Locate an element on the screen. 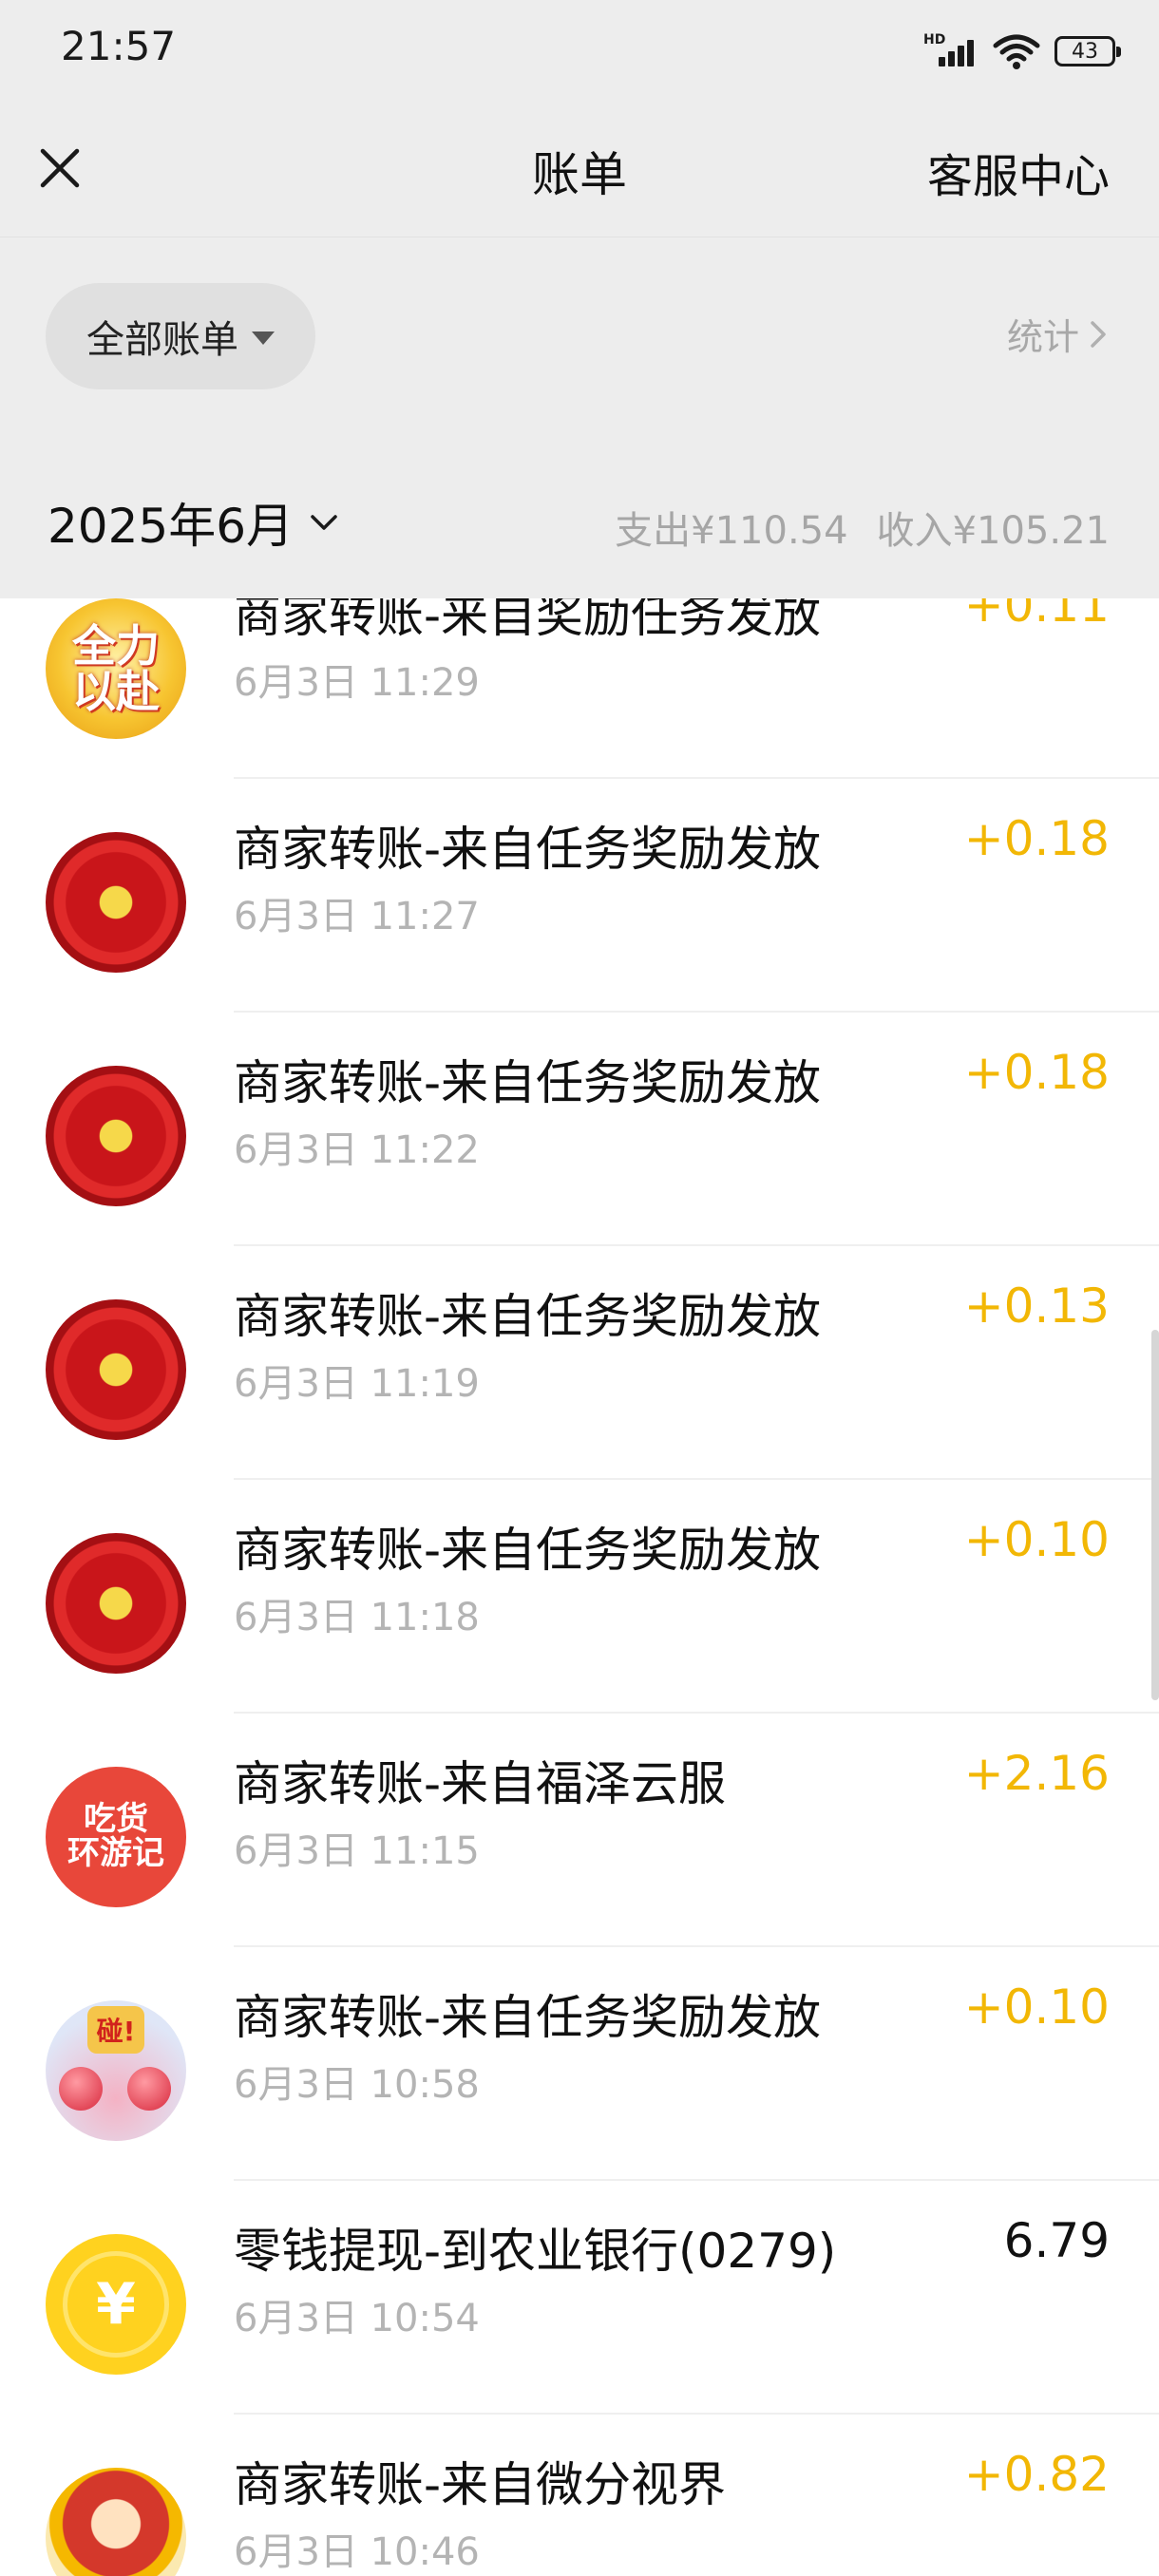  month-expense: 支出¥110.54 is located at coordinates (731, 531).